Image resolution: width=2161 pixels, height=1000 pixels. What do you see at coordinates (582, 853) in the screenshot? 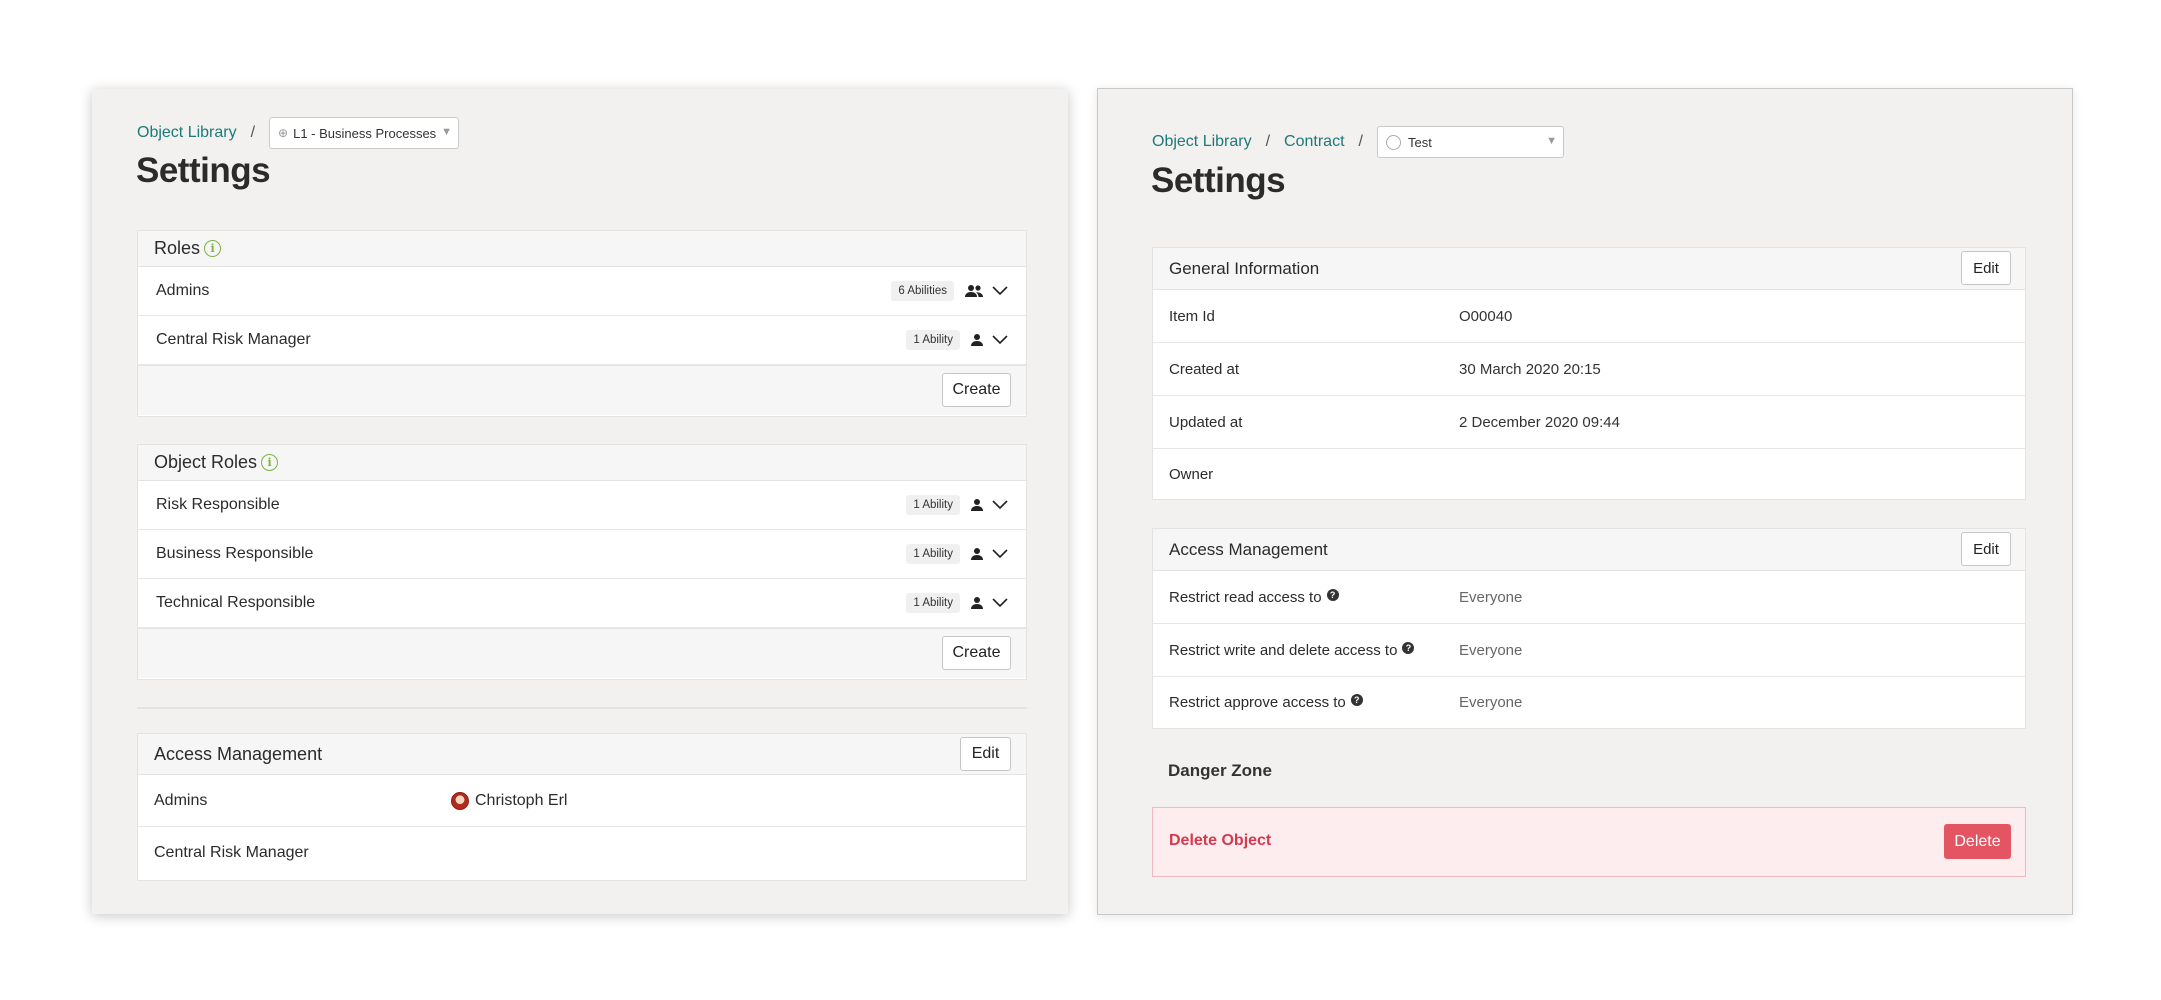
I see `access-row-central-risk-manager: Central Risk Manager` at bounding box center [582, 853].